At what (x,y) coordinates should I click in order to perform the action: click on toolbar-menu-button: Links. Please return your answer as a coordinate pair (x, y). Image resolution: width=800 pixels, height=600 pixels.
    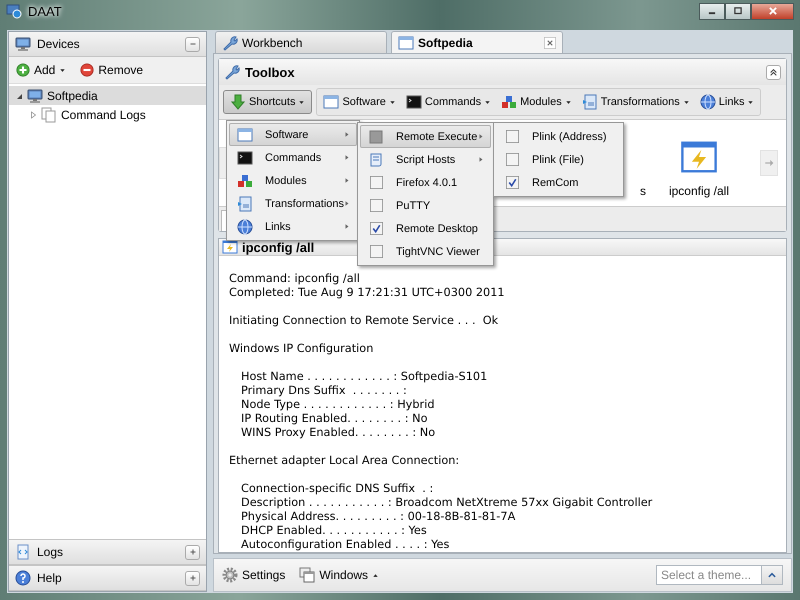
    Looking at the image, I should click on (727, 102).